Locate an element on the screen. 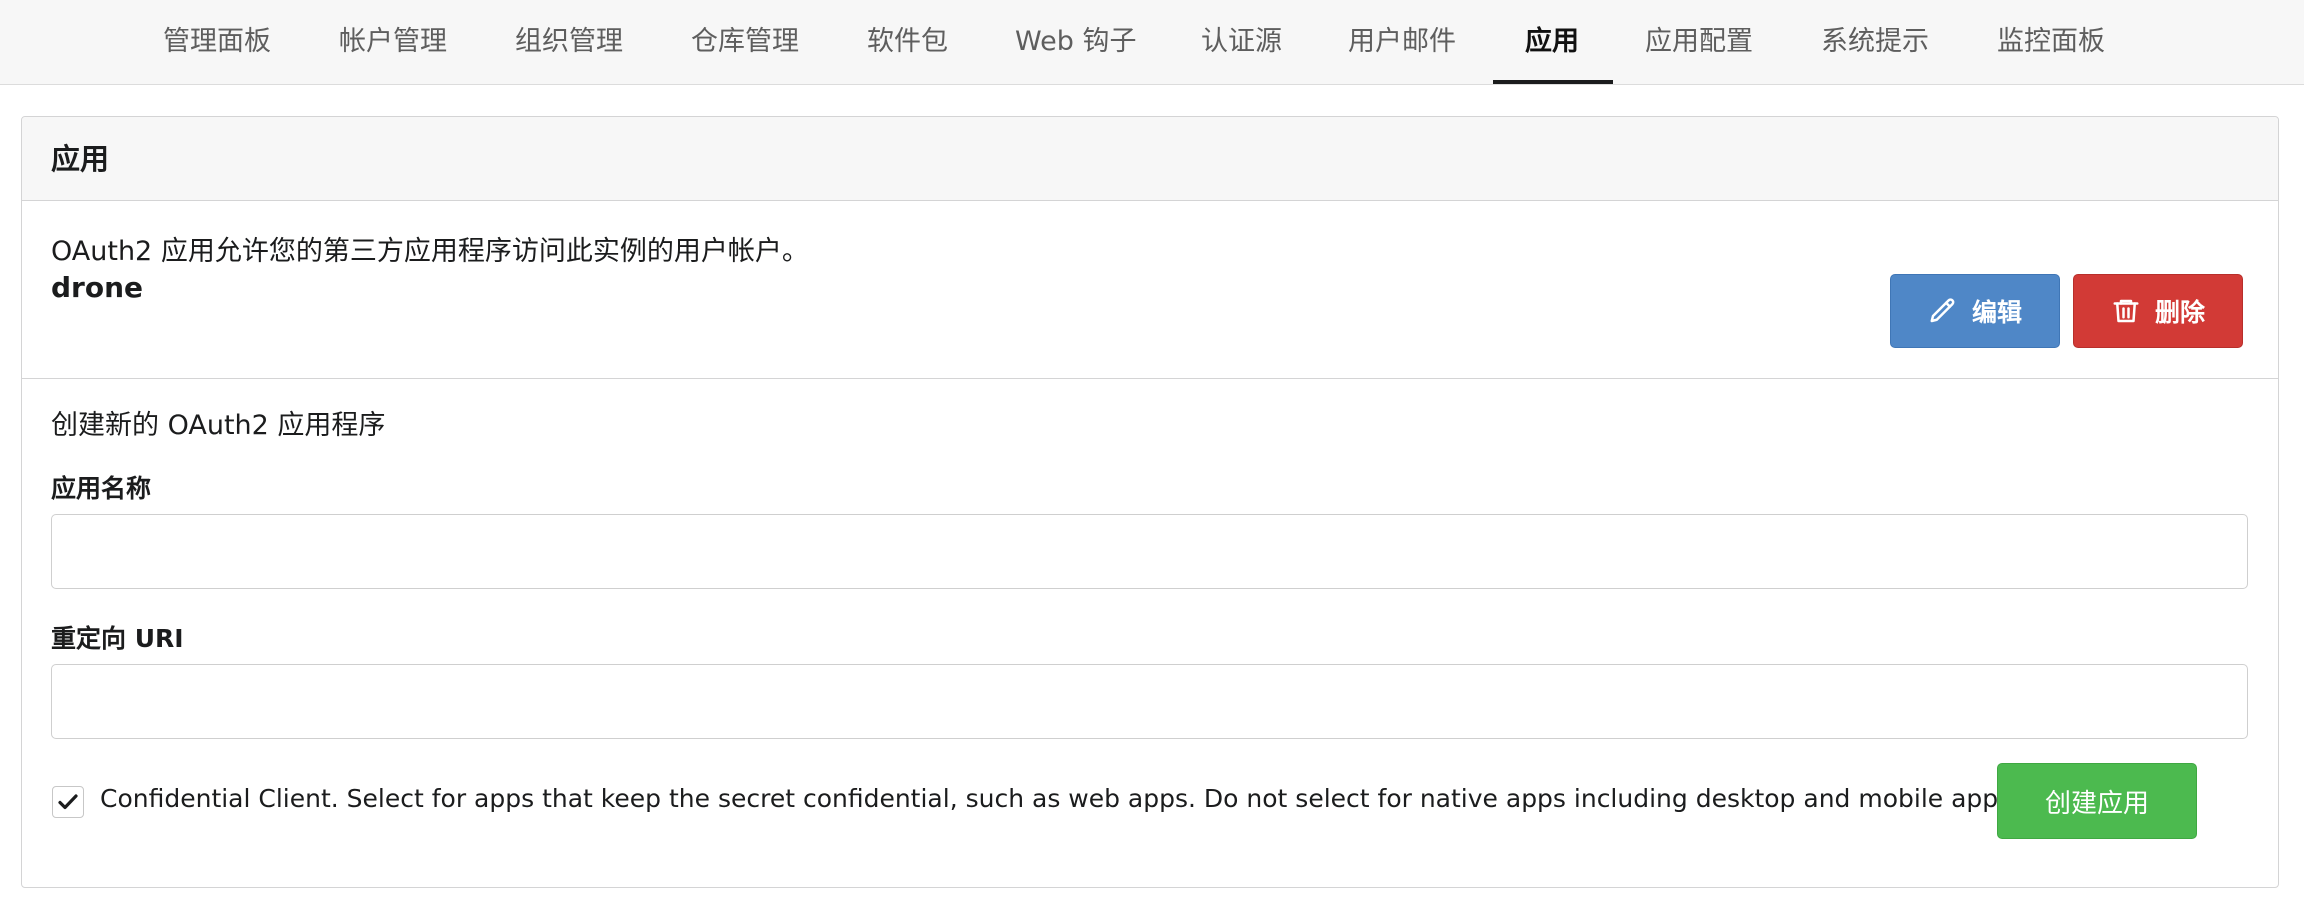  active-tab-indicator is located at coordinates (1553, 82).